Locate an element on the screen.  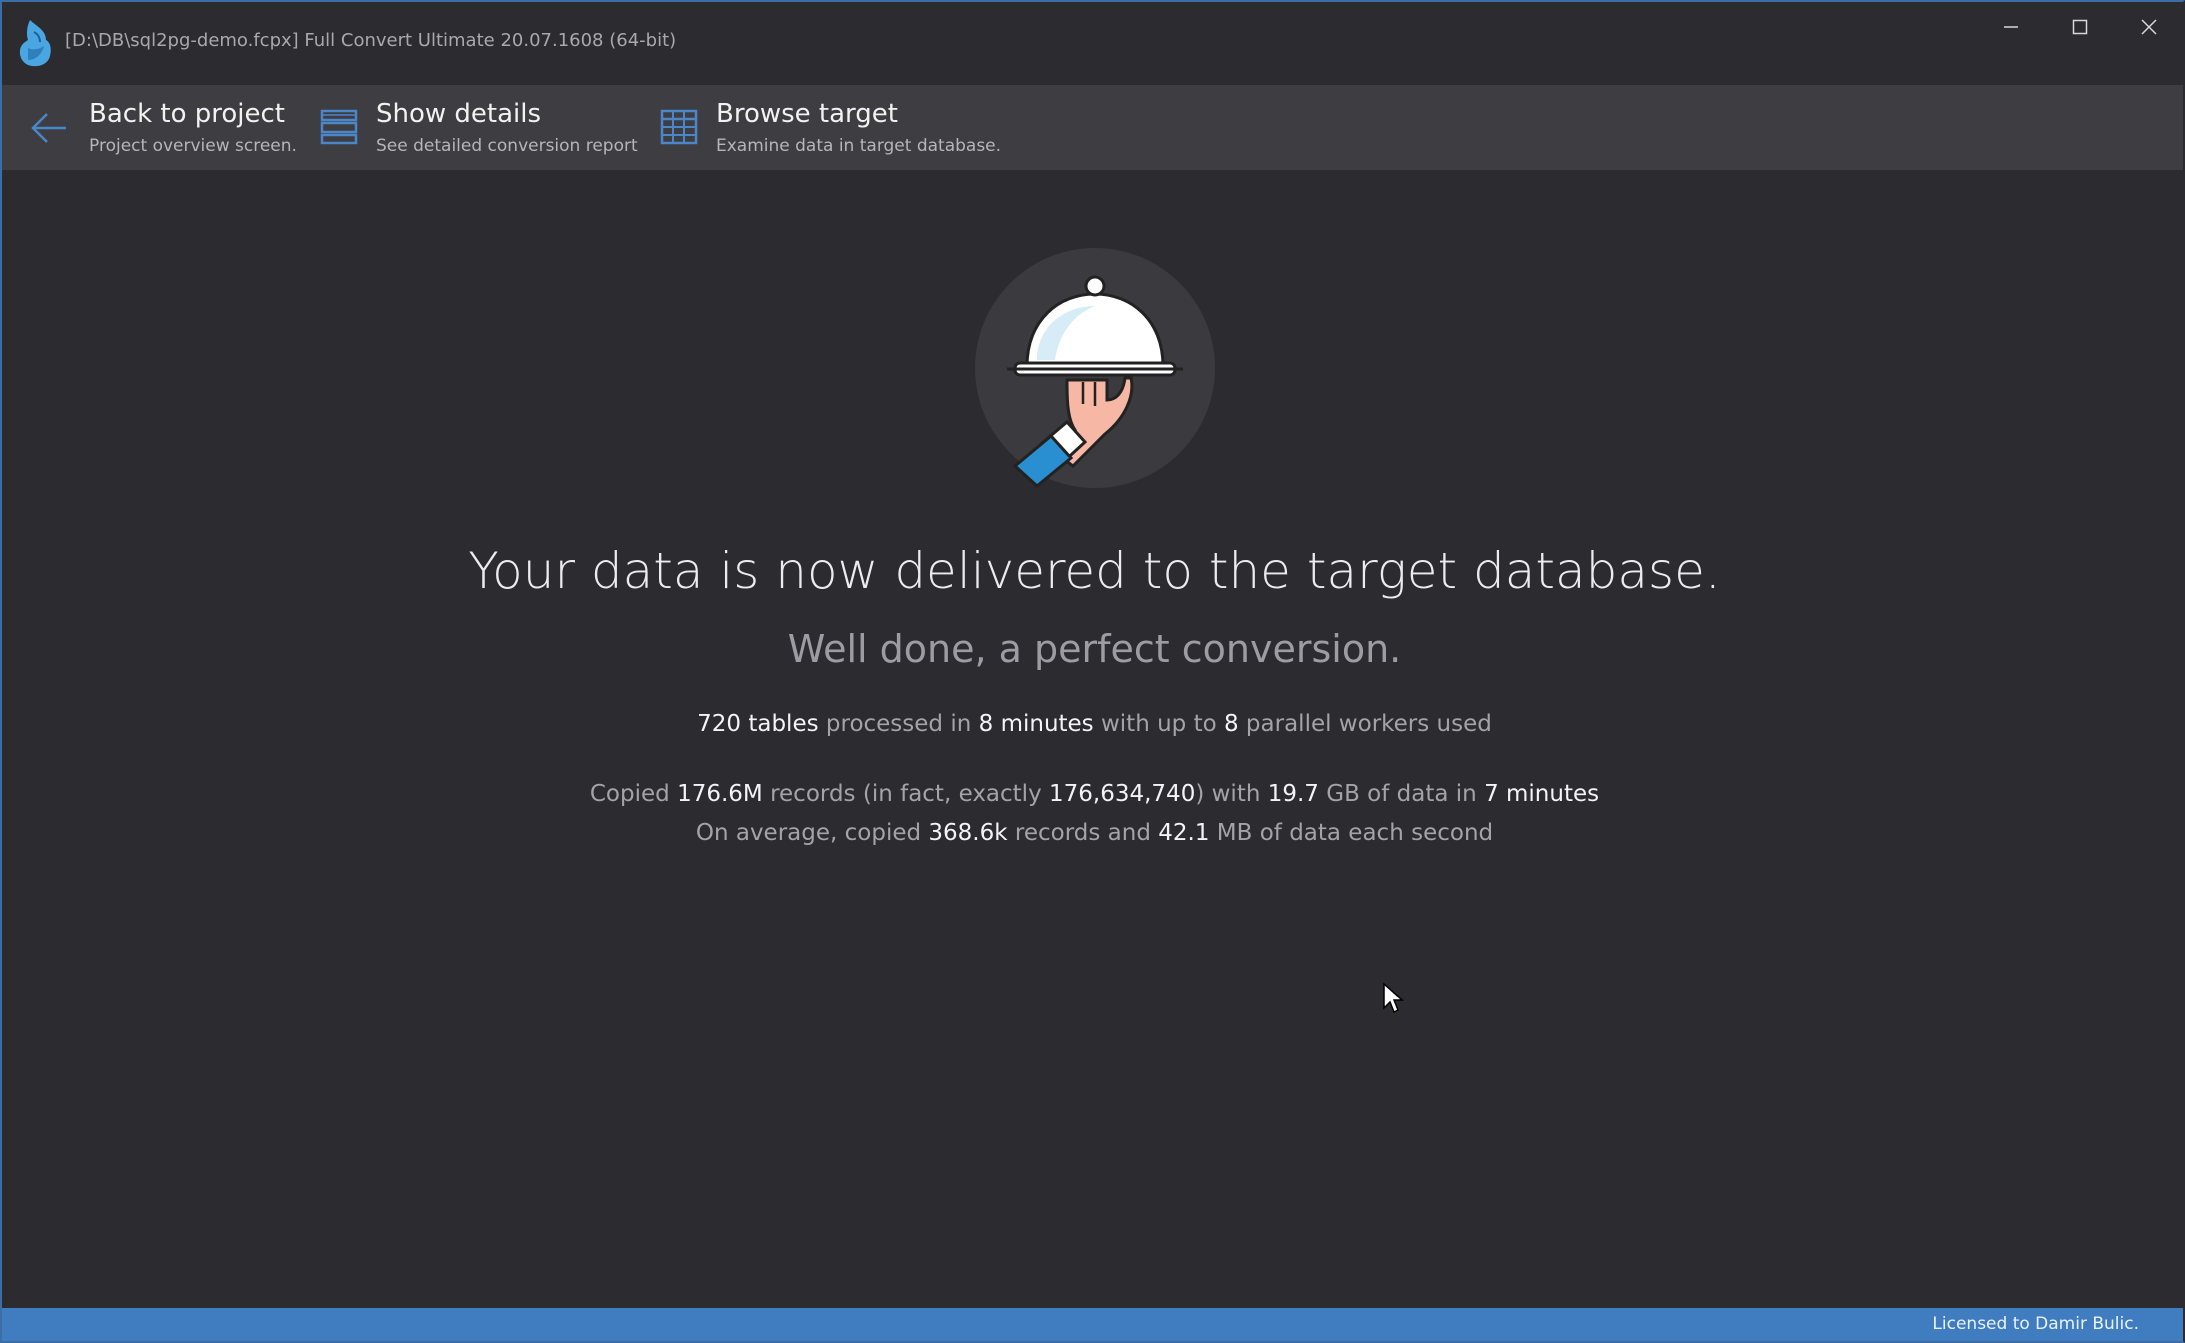
app-logo-icon is located at coordinates (35, 43).